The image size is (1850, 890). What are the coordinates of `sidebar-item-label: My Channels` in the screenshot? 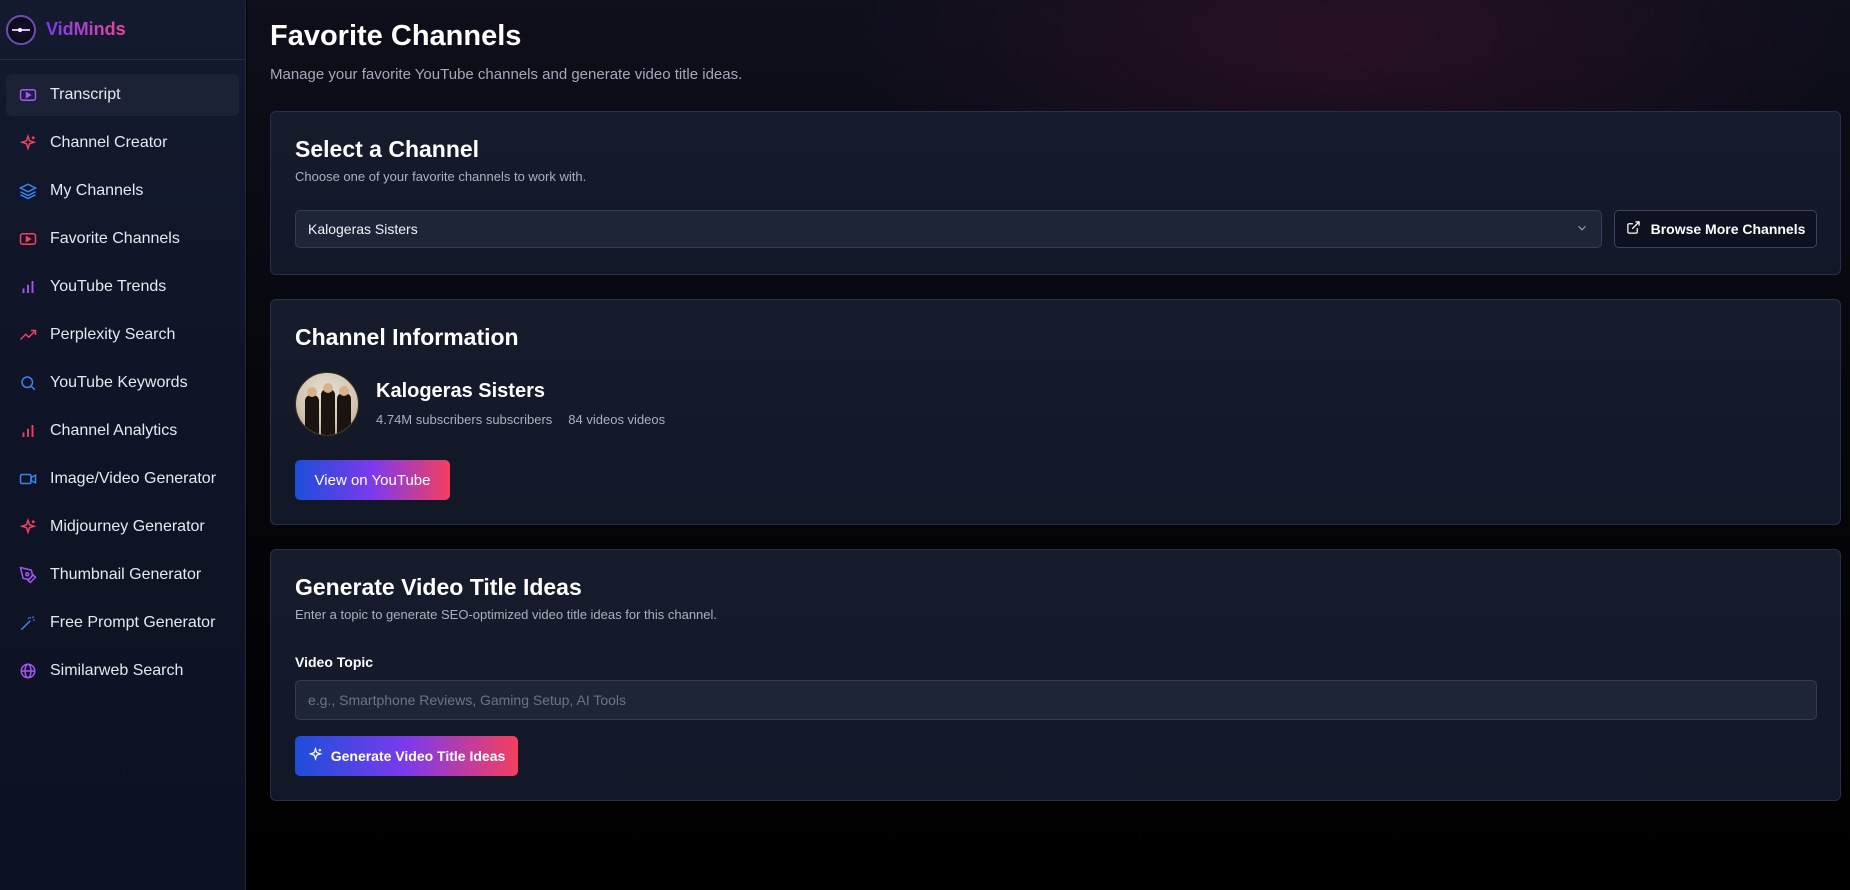 It's located at (97, 190).